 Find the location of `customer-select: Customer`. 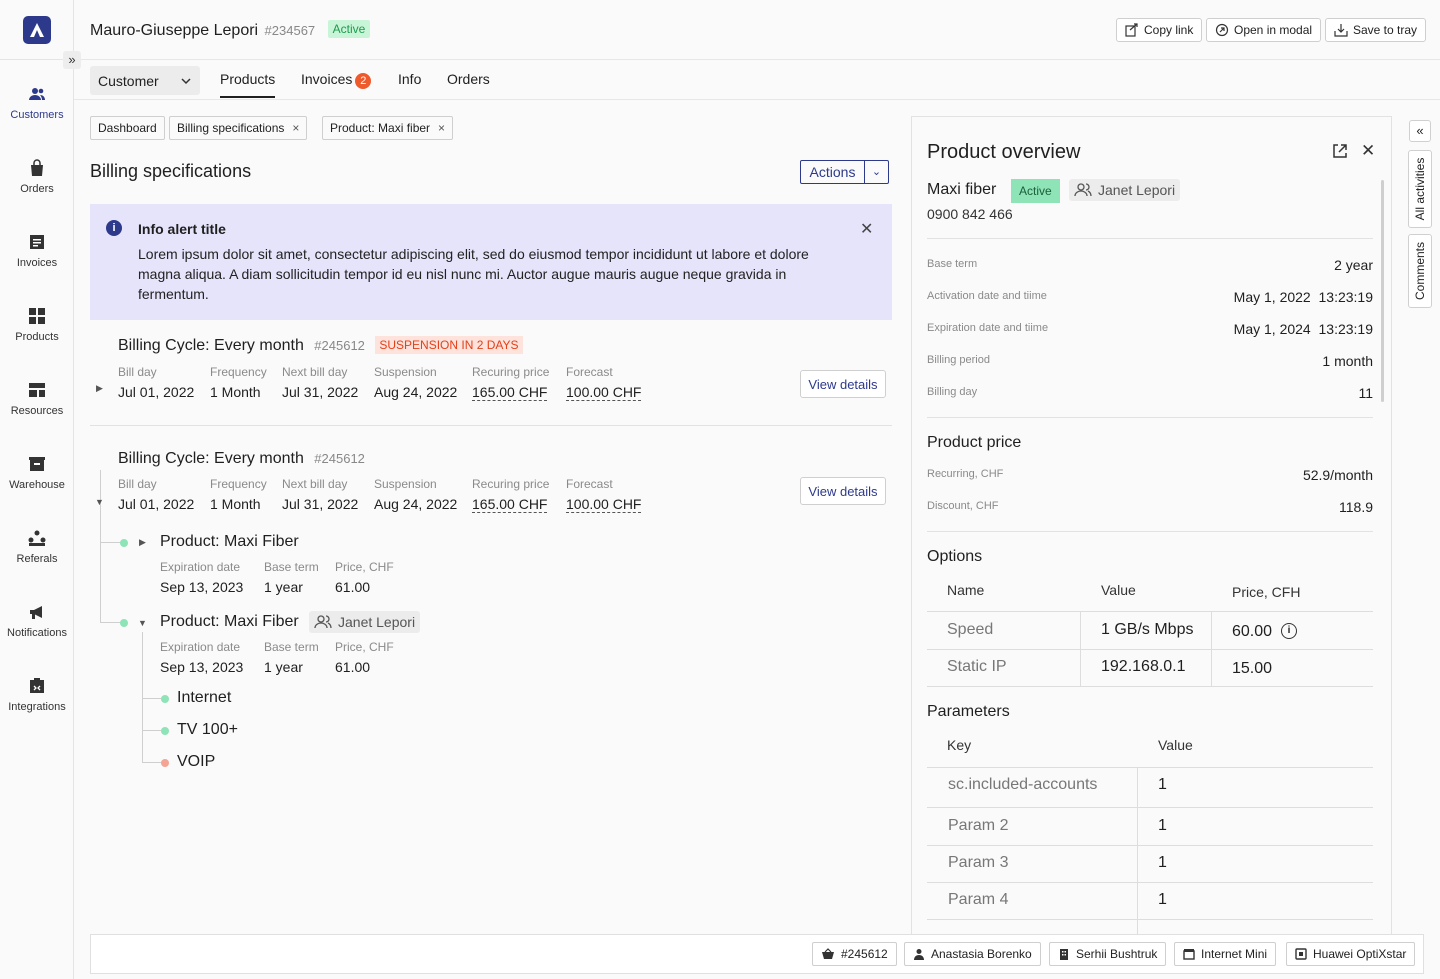

customer-select: Customer is located at coordinates (145, 80).